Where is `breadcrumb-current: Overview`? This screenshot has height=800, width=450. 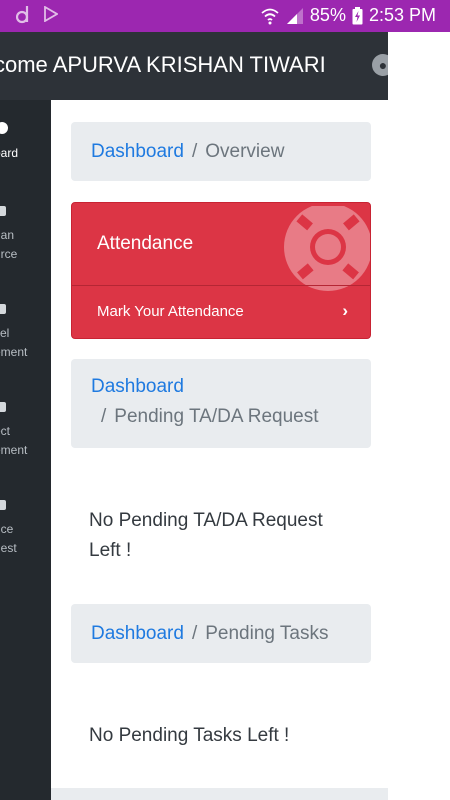 breadcrumb-current: Overview is located at coordinates (245, 151).